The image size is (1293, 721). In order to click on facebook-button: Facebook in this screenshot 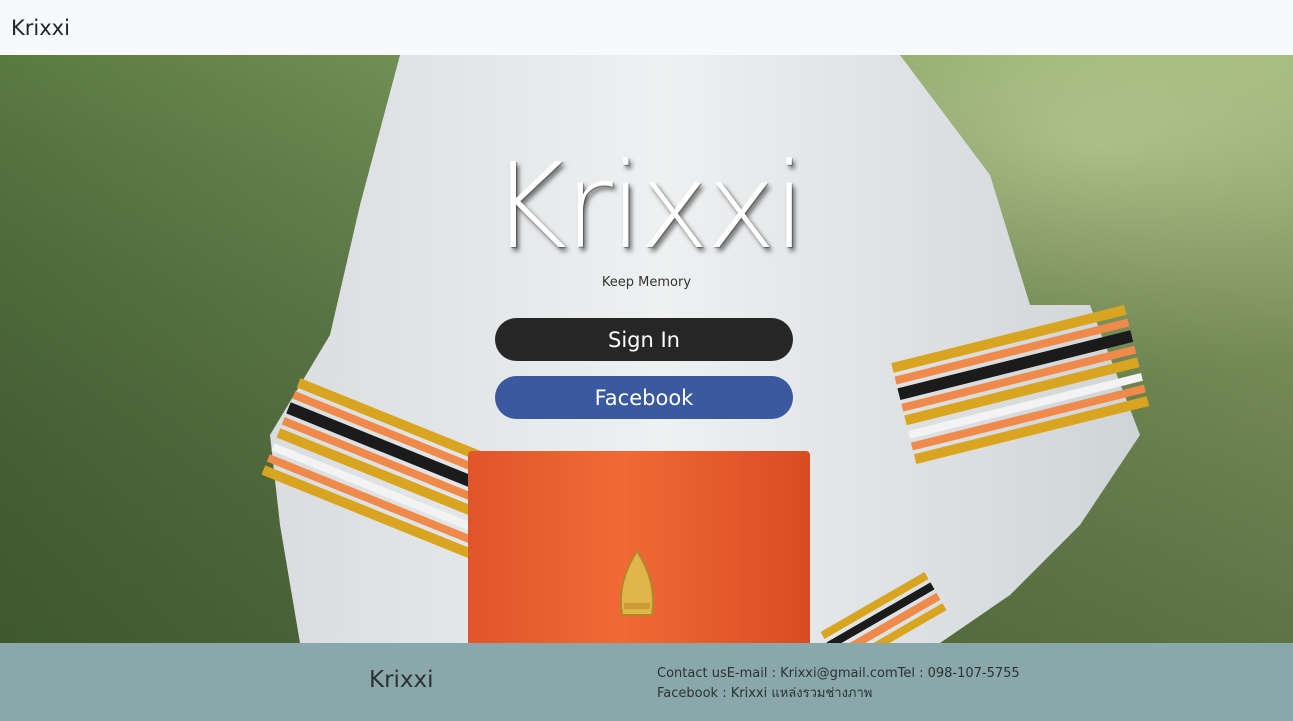, I will do `click(644, 397)`.